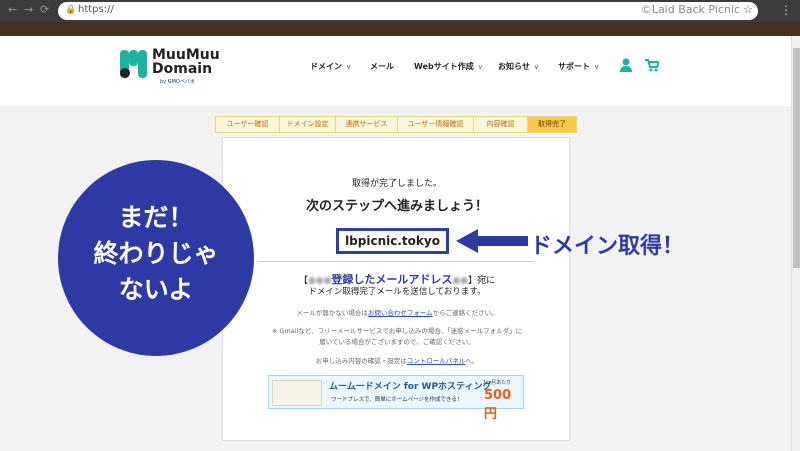 The height and width of the screenshot is (451, 800). Describe the element at coordinates (518, 66) in the screenshot. I see `nav-news: お知らせ ∨` at that location.